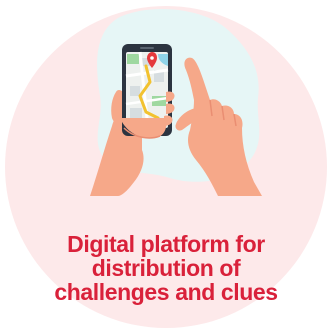 Image resolution: width=332 pixels, height=334 pixels. What do you see at coordinates (166, 244) in the screenshot?
I see `caption-line-1: Digital platform for` at bounding box center [166, 244].